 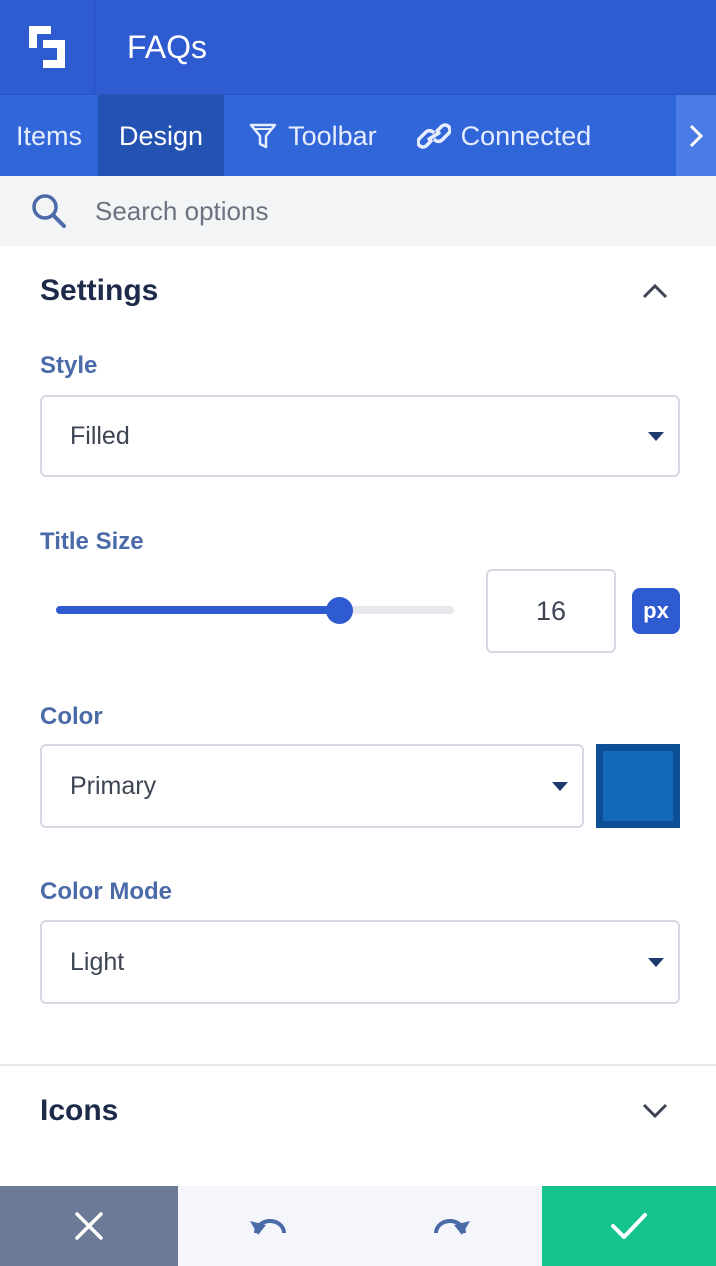 I want to click on settings-title: Settings, so click(x=99, y=290).